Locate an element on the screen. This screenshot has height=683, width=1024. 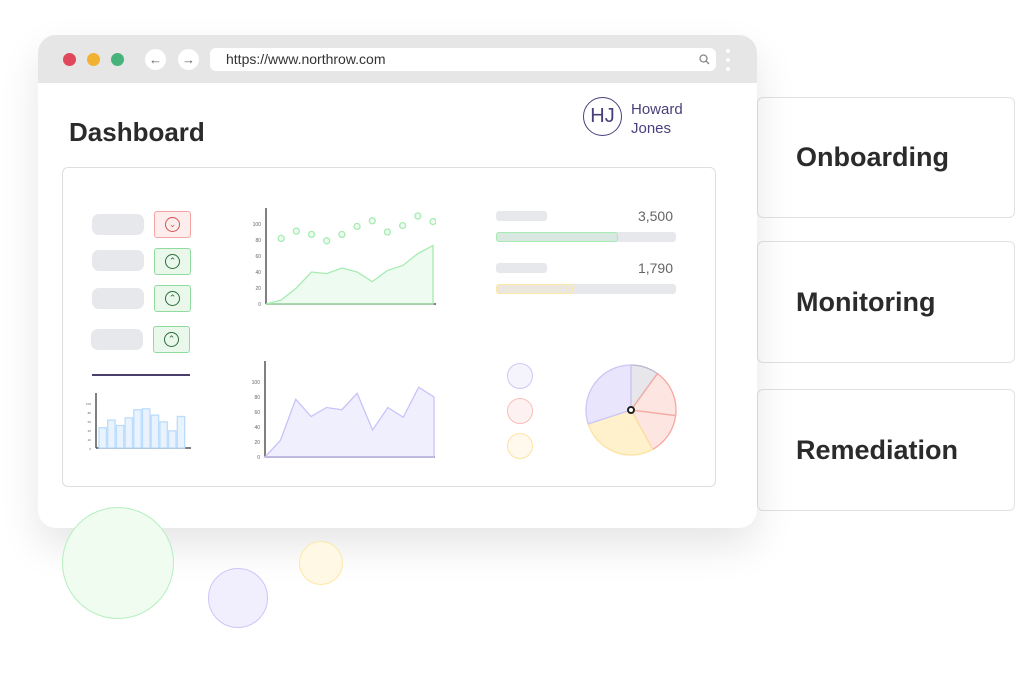
progress-value: 1,790 is located at coordinates (655, 268).